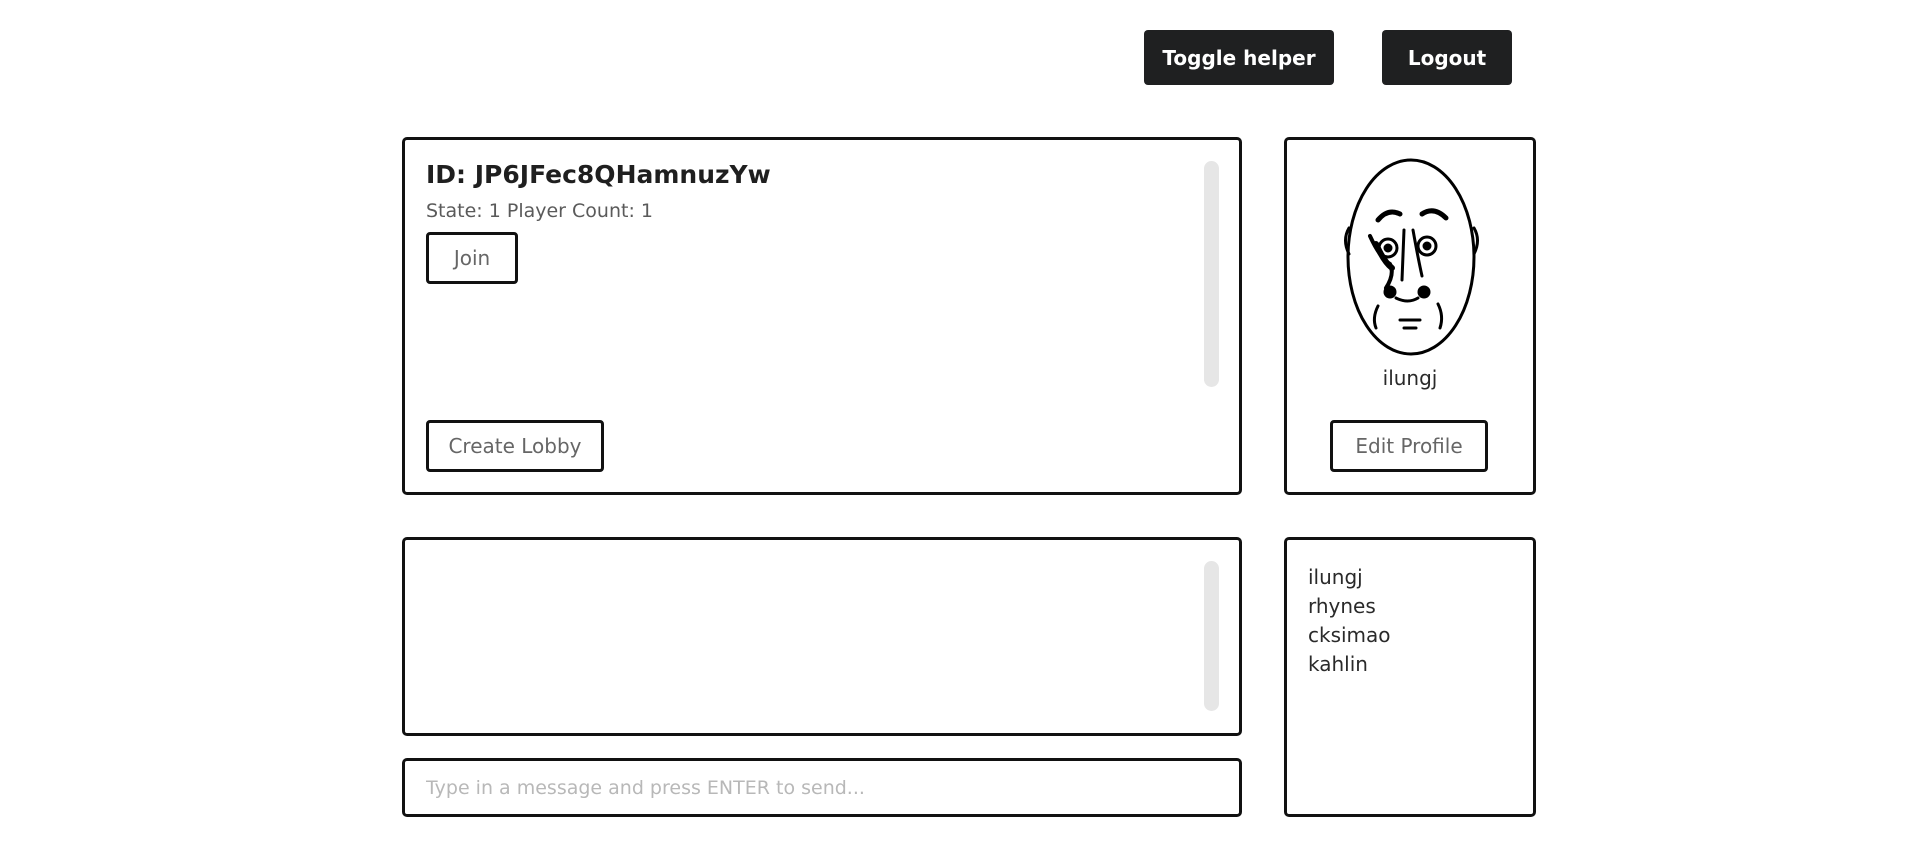 This screenshot has height=849, width=1920. Describe the element at coordinates (1239, 57) in the screenshot. I see `toggle-helper-button: Toggle helper` at that location.